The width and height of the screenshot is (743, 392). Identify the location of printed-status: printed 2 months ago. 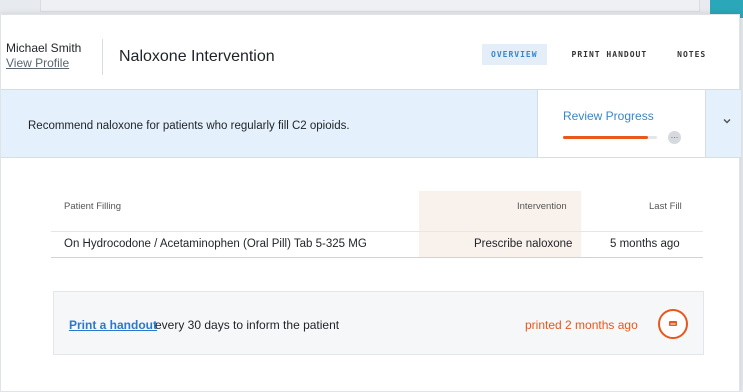
(581, 325).